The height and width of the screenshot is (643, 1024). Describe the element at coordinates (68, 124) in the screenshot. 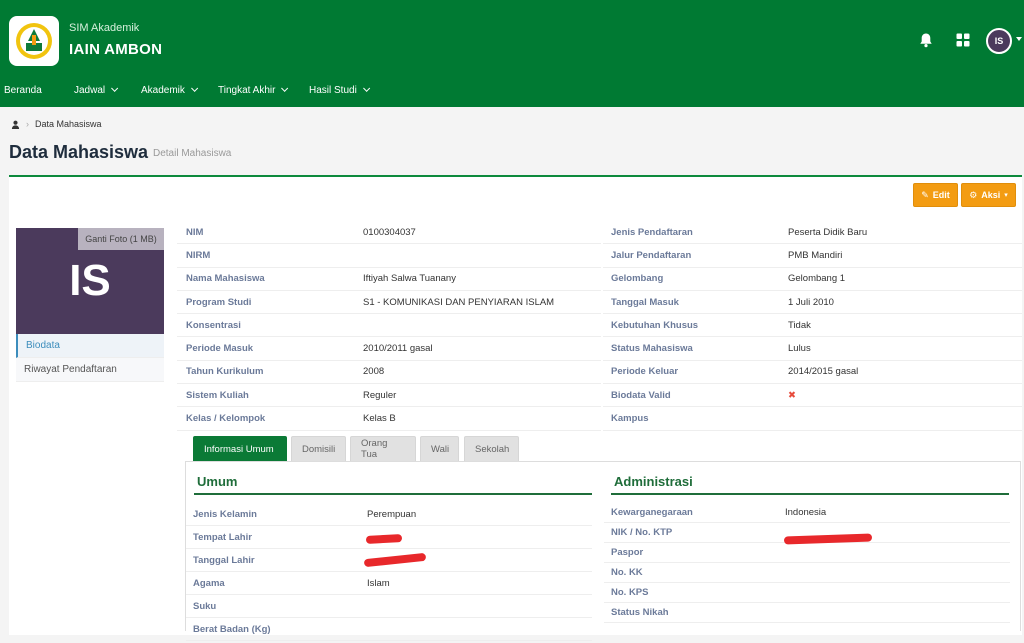

I see `breadcrumb-current: Data Mahasiswa` at that location.